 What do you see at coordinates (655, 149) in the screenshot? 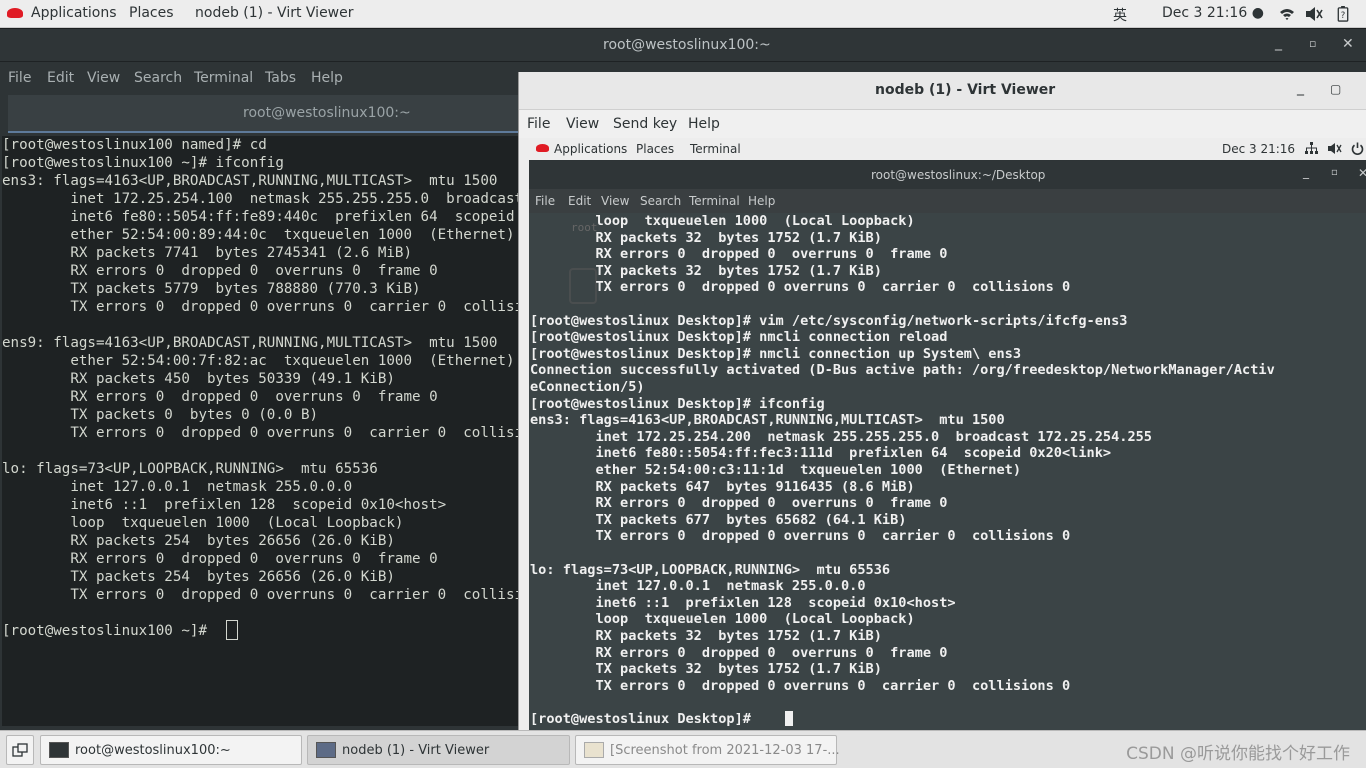
I see `guest-places-menu: Places` at bounding box center [655, 149].